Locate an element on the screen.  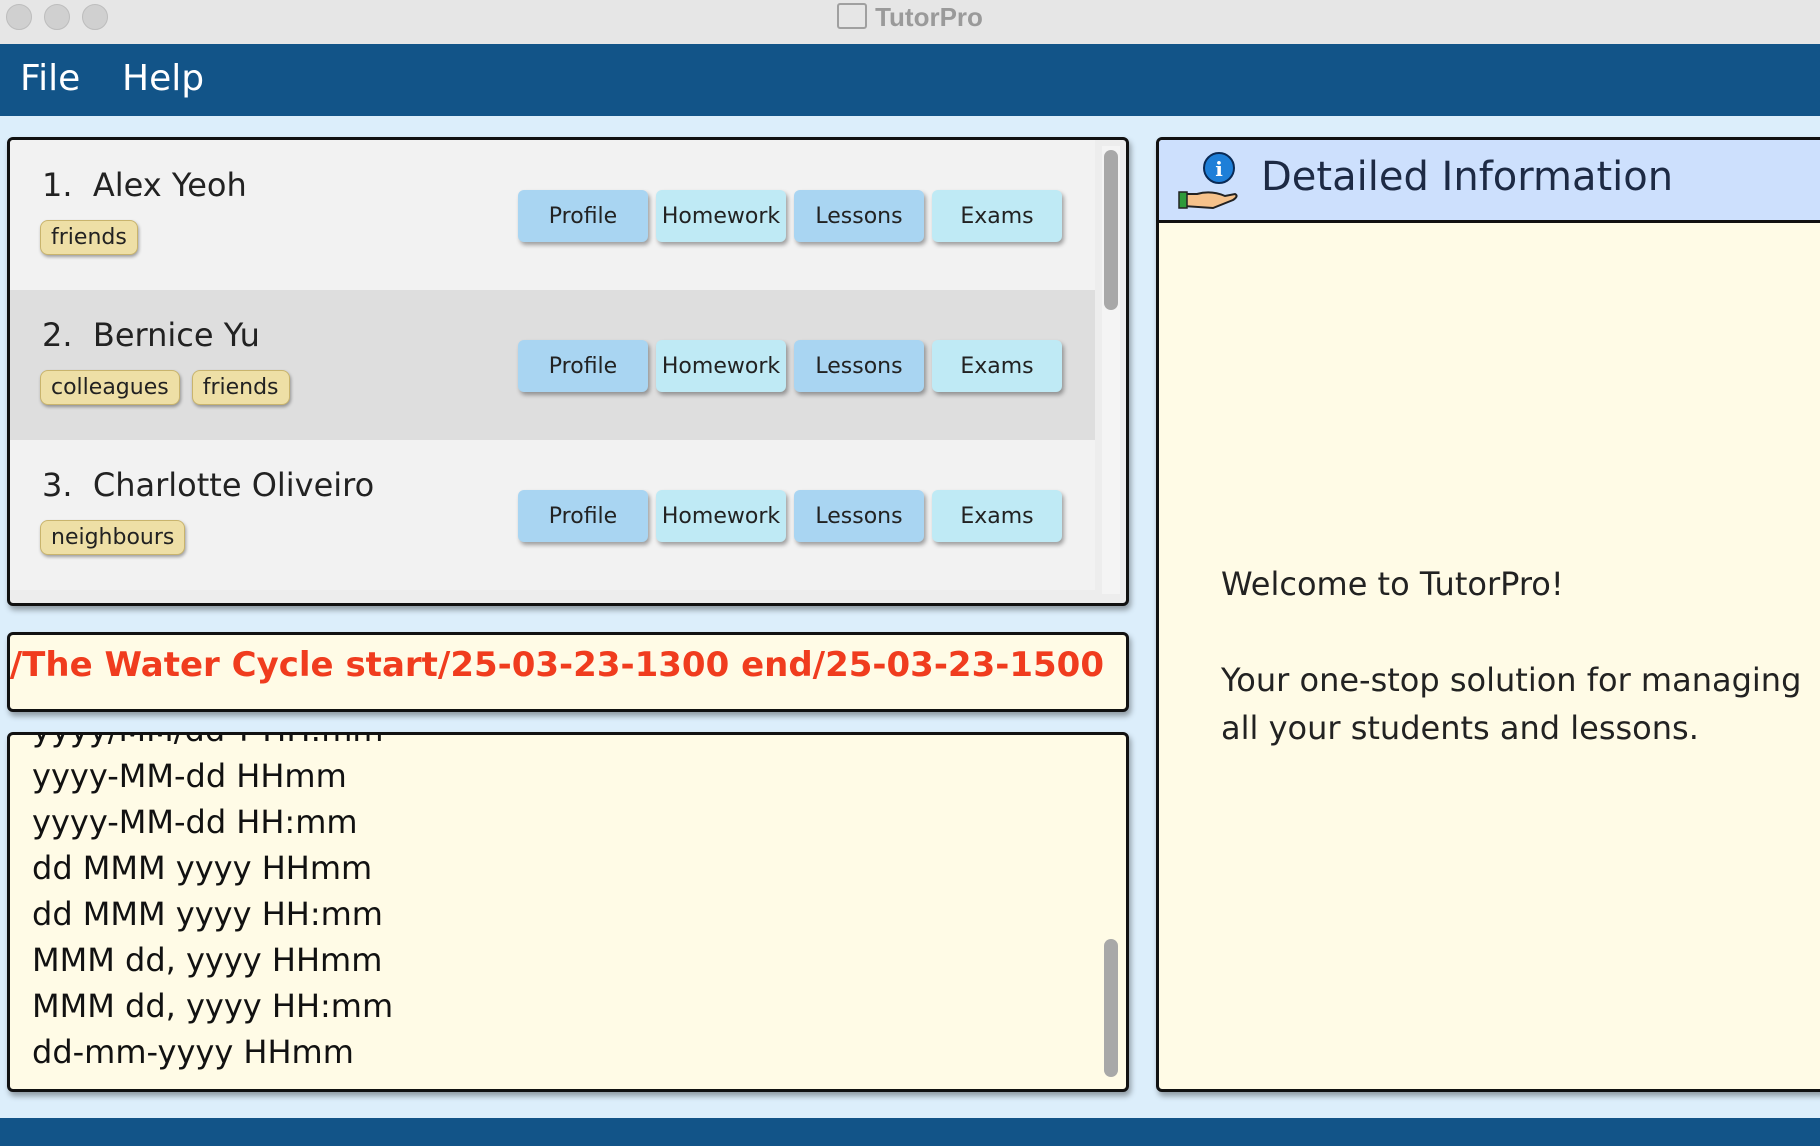
list-scrollbar-thumb is located at coordinates (1111, 230).